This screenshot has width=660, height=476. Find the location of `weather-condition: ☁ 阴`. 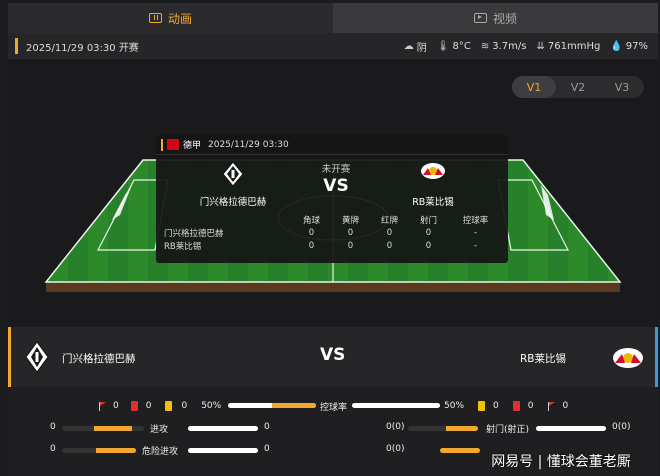

weather-condition: ☁ 阴 is located at coordinates (415, 46).